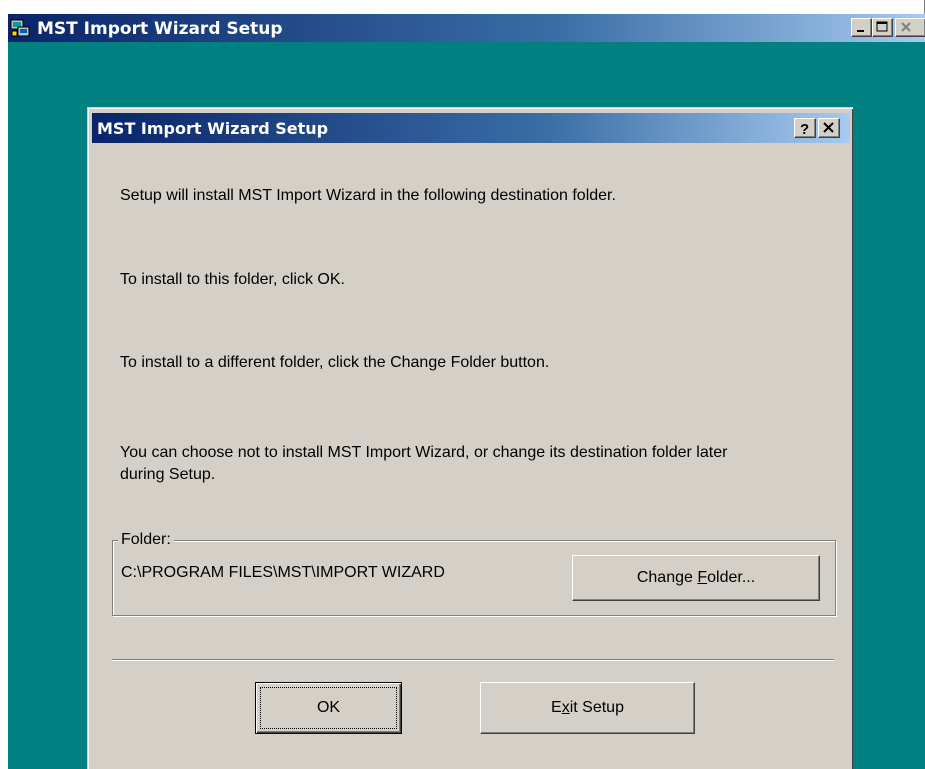 The height and width of the screenshot is (769, 925). I want to click on exit-setup-label: Exit Setup, so click(587, 707).